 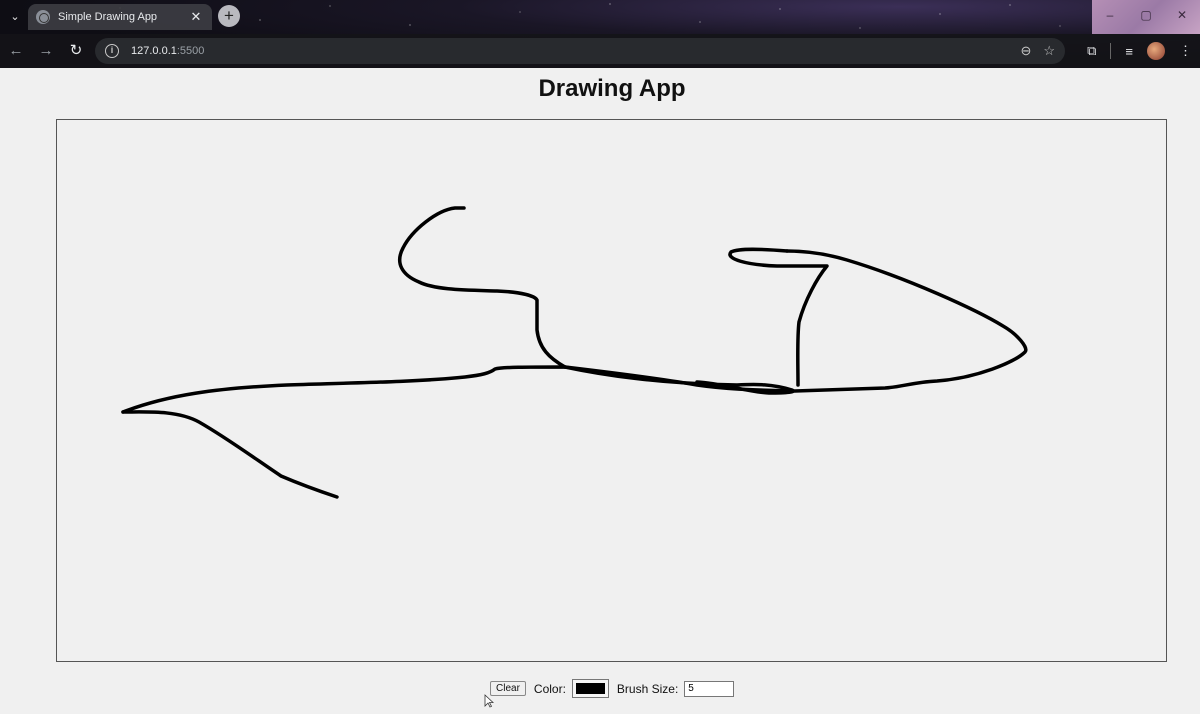 I want to click on mouse-cursor-icon, so click(x=489, y=701).